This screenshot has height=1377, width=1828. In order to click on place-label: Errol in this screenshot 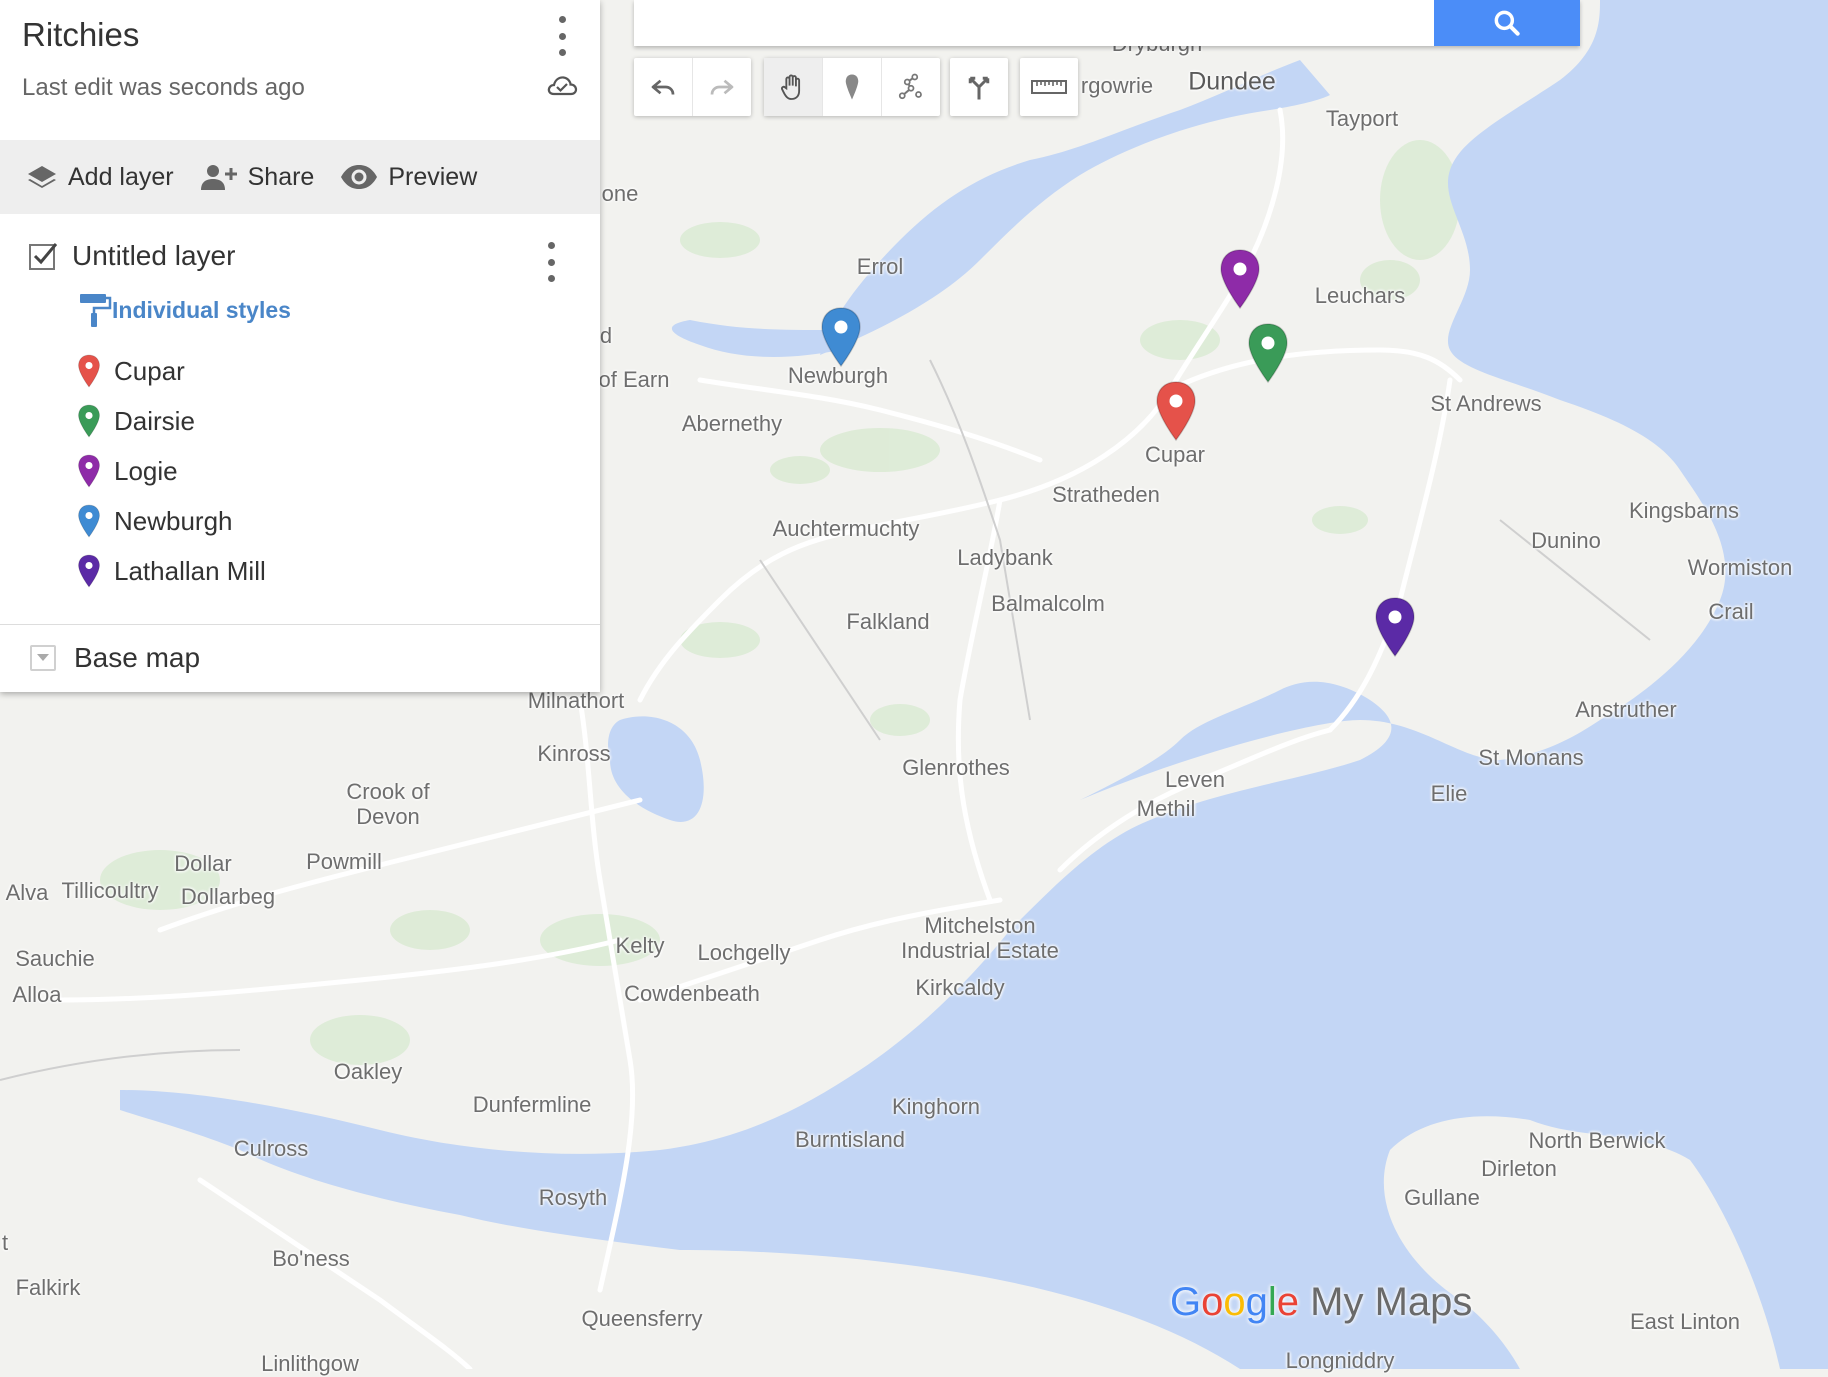, I will do `click(880, 266)`.